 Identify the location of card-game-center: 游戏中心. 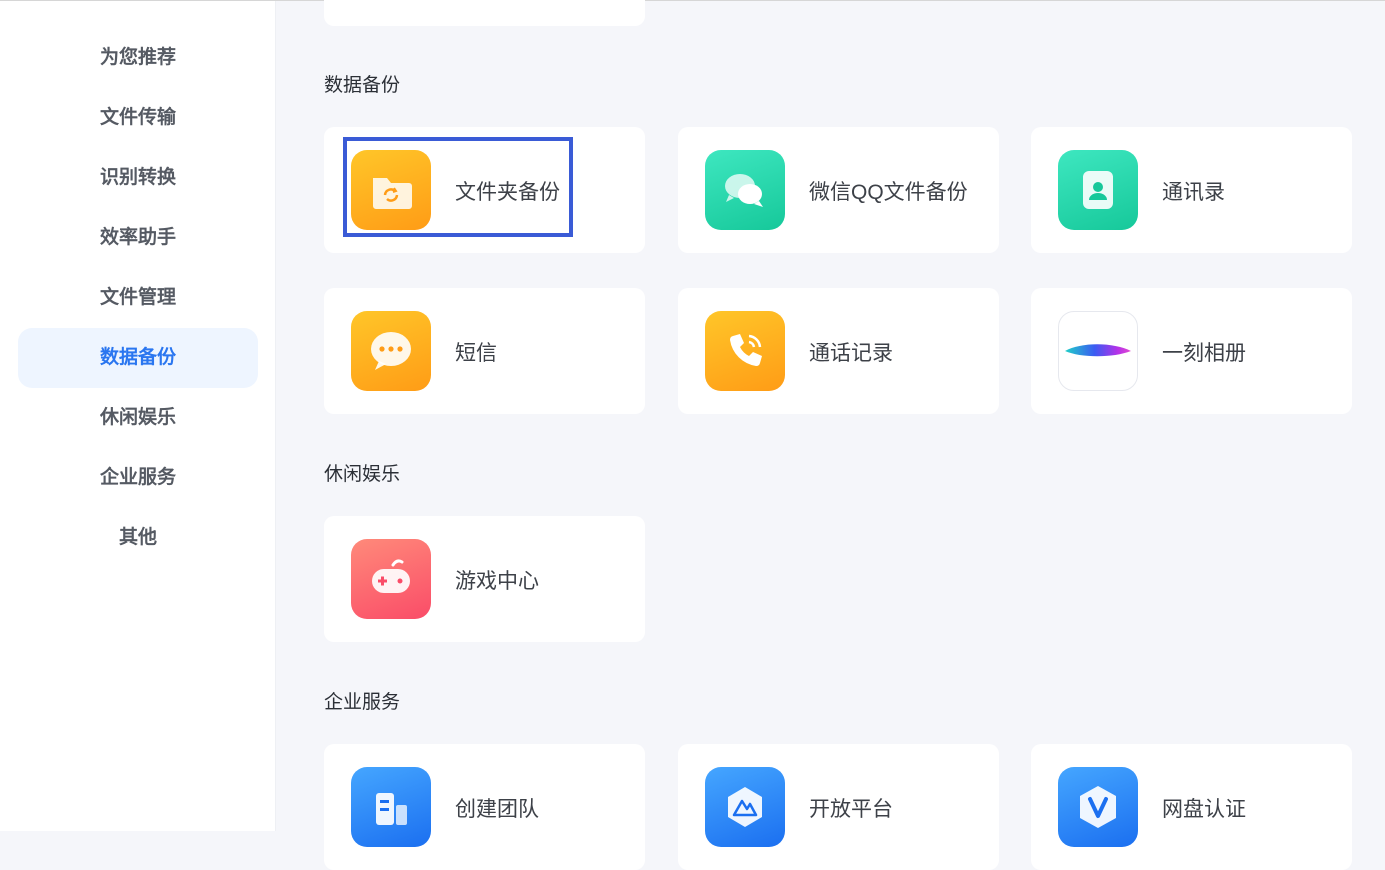
(484, 579).